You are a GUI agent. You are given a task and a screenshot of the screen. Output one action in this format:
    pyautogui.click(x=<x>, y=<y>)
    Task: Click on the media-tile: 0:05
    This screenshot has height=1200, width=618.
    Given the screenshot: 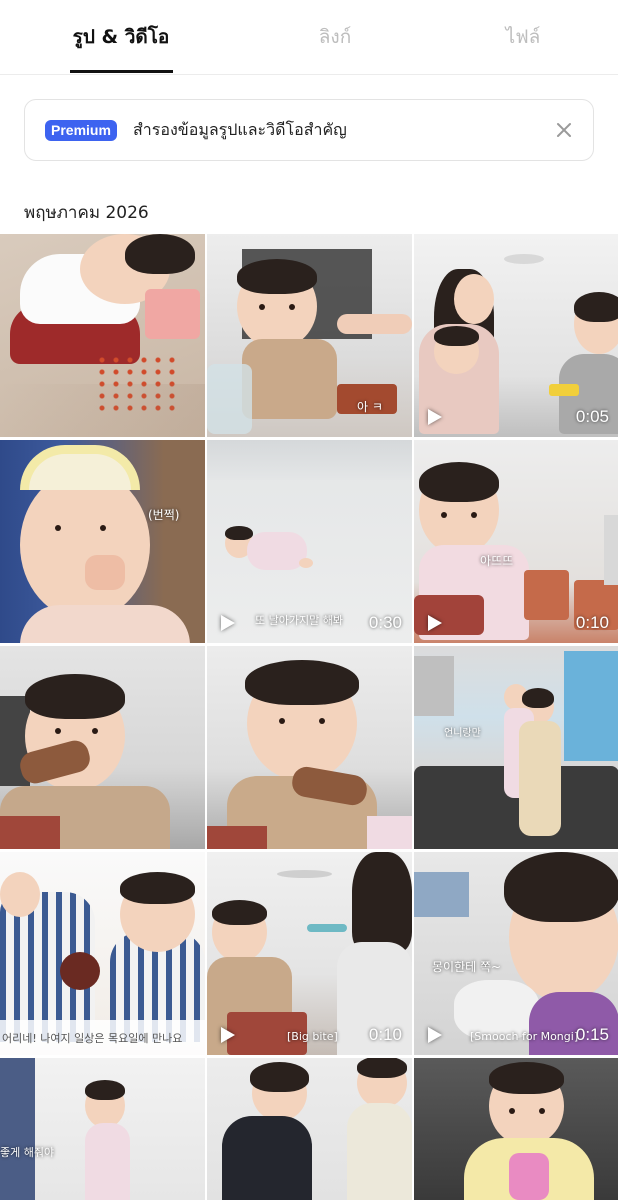 What is the action you would take?
    pyautogui.click(x=516, y=335)
    